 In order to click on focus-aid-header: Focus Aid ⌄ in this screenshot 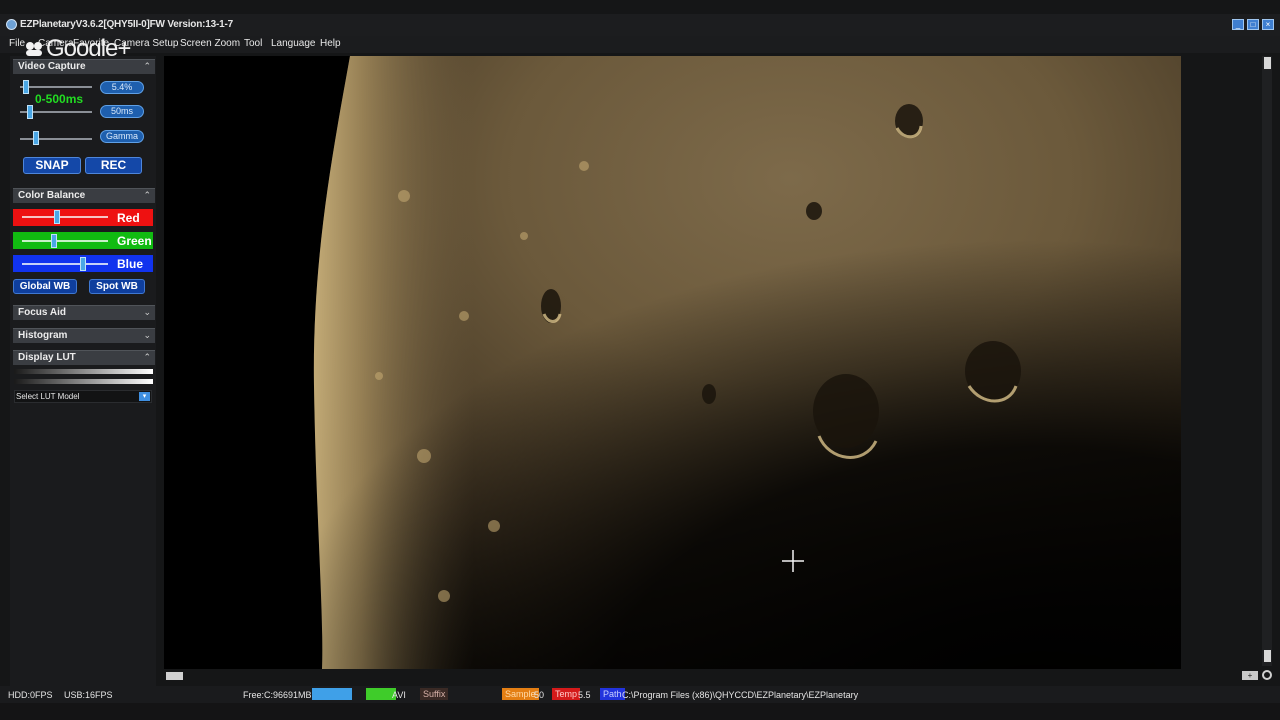, I will do `click(84, 312)`.